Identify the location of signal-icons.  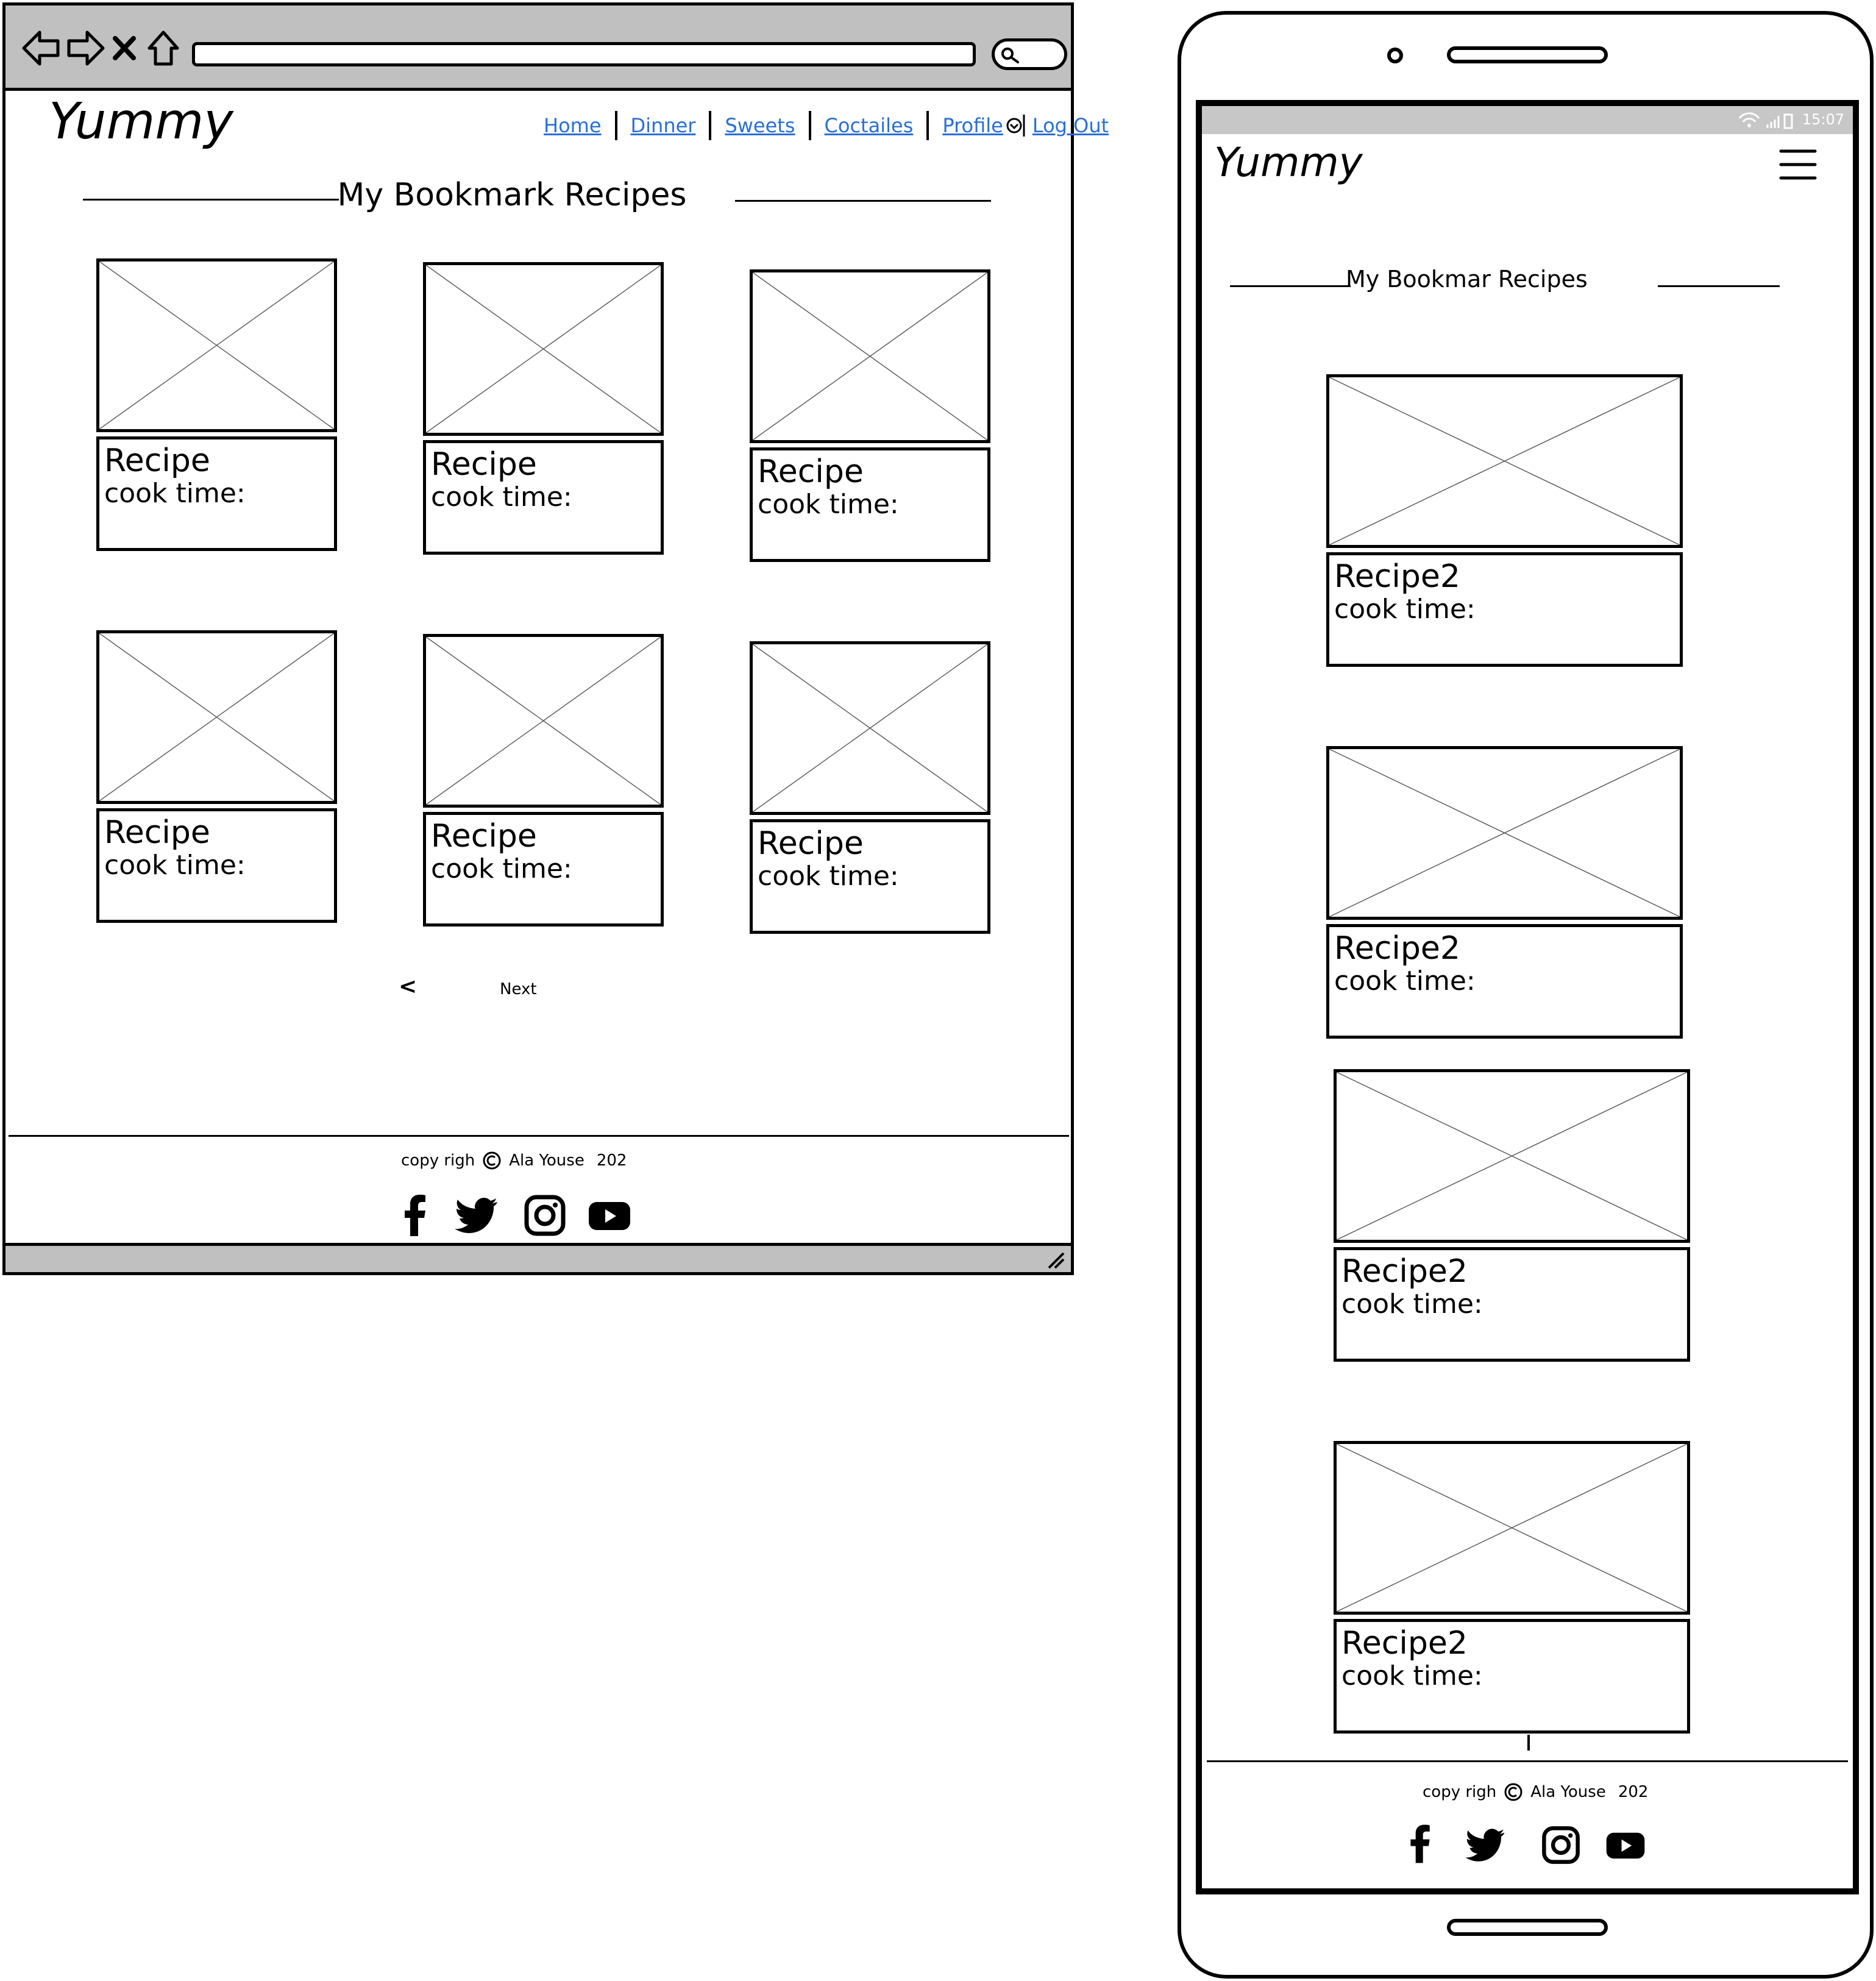
(1765, 120).